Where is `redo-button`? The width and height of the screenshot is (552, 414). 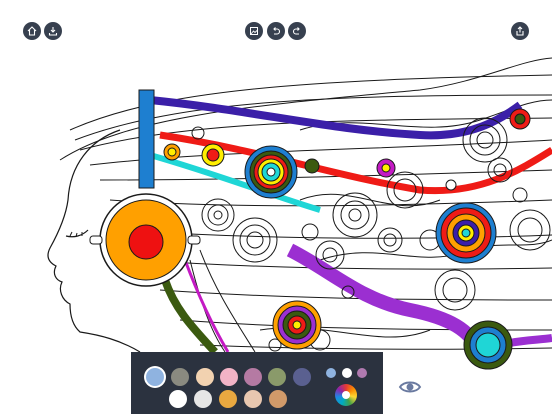 redo-button is located at coordinates (297, 31).